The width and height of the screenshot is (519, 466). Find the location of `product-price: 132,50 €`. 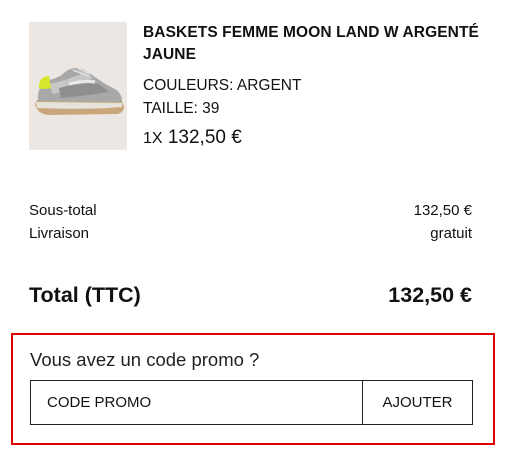

product-price: 132,50 € is located at coordinates (204, 137).